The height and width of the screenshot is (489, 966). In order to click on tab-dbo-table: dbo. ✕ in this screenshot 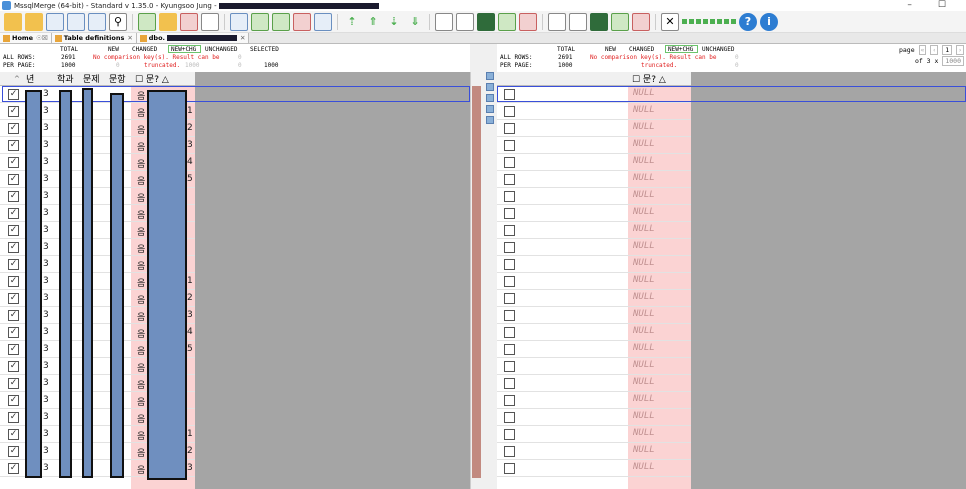, I will do `click(193, 38)`.